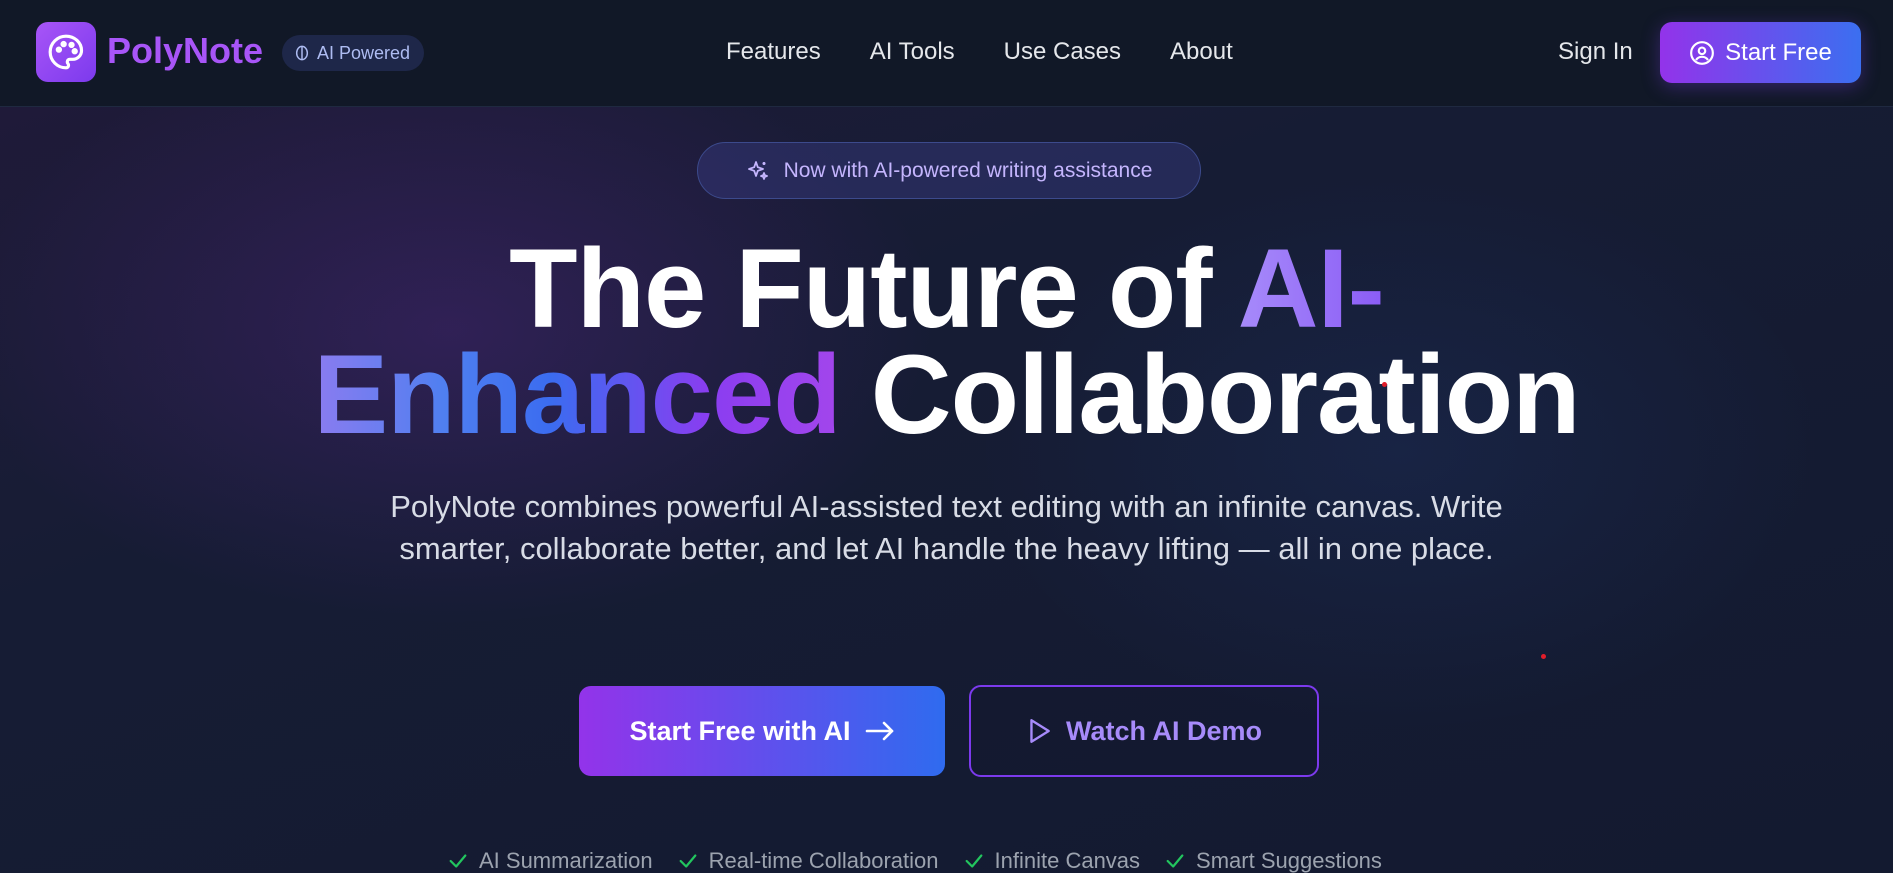 The height and width of the screenshot is (873, 1893). Describe the element at coordinates (1595, 52) in the screenshot. I see `sign-in-link: Sign In` at that location.